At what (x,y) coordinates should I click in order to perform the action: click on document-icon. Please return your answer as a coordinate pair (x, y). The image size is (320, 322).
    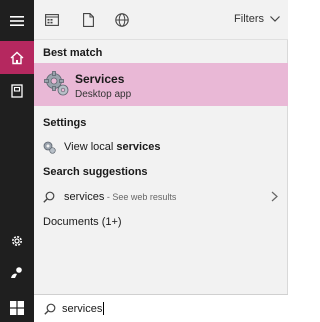
    Looking at the image, I should click on (88, 20).